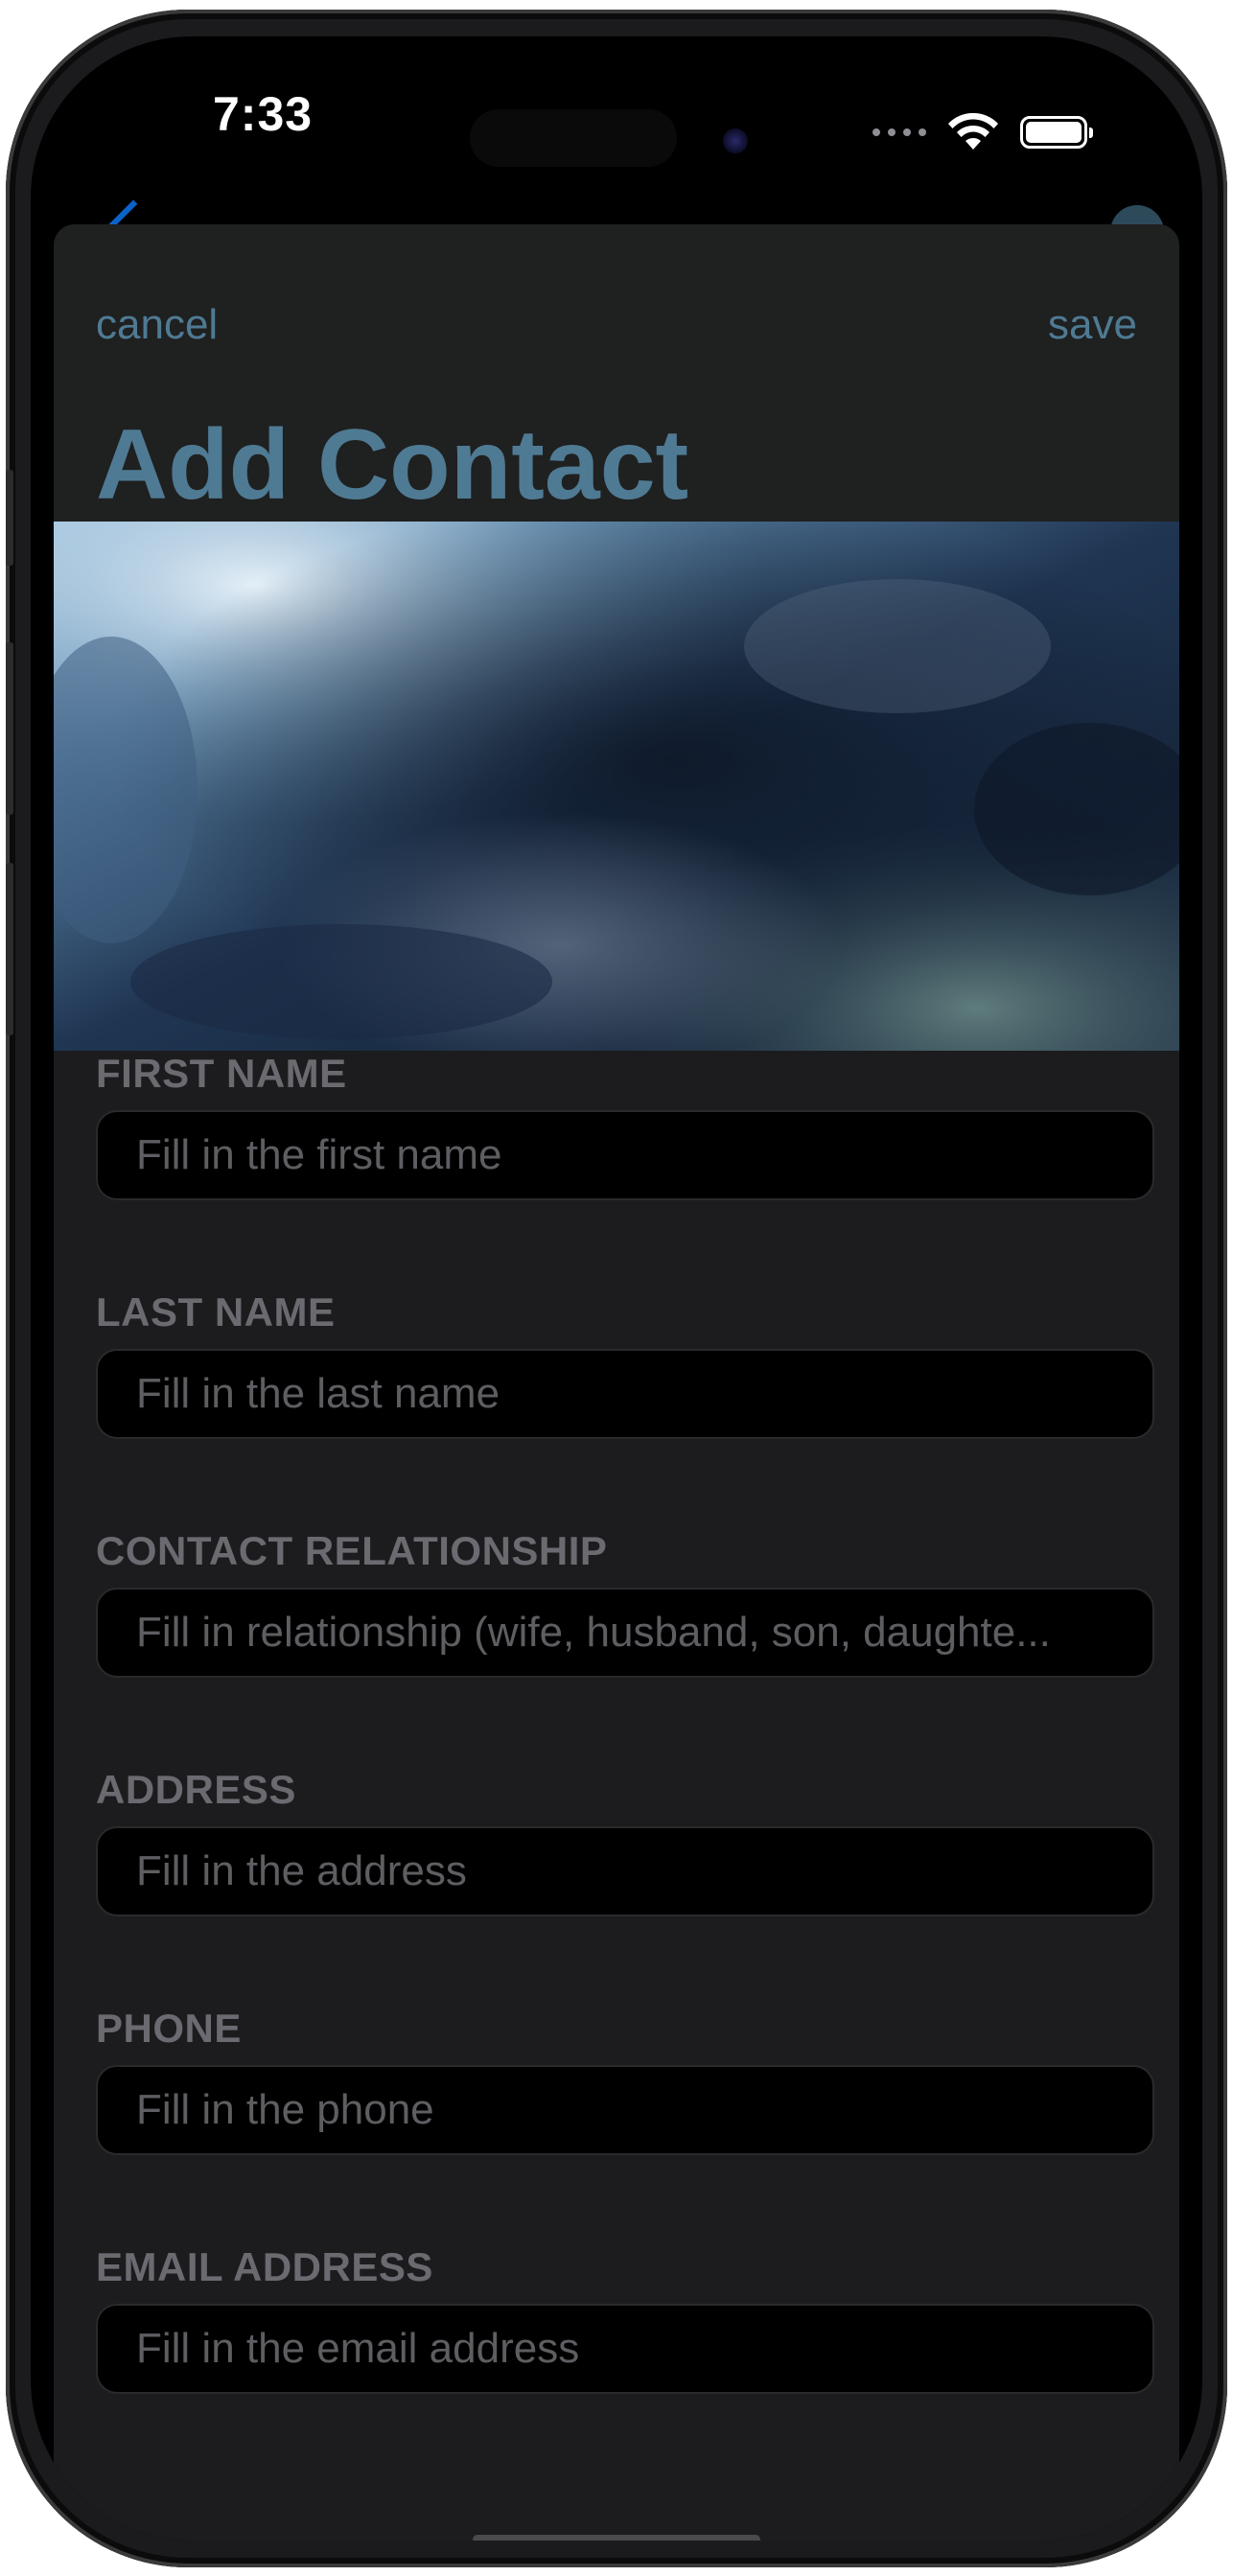 Image resolution: width=1233 pixels, height=2576 pixels. What do you see at coordinates (1092, 325) in the screenshot?
I see `save-button: save` at bounding box center [1092, 325].